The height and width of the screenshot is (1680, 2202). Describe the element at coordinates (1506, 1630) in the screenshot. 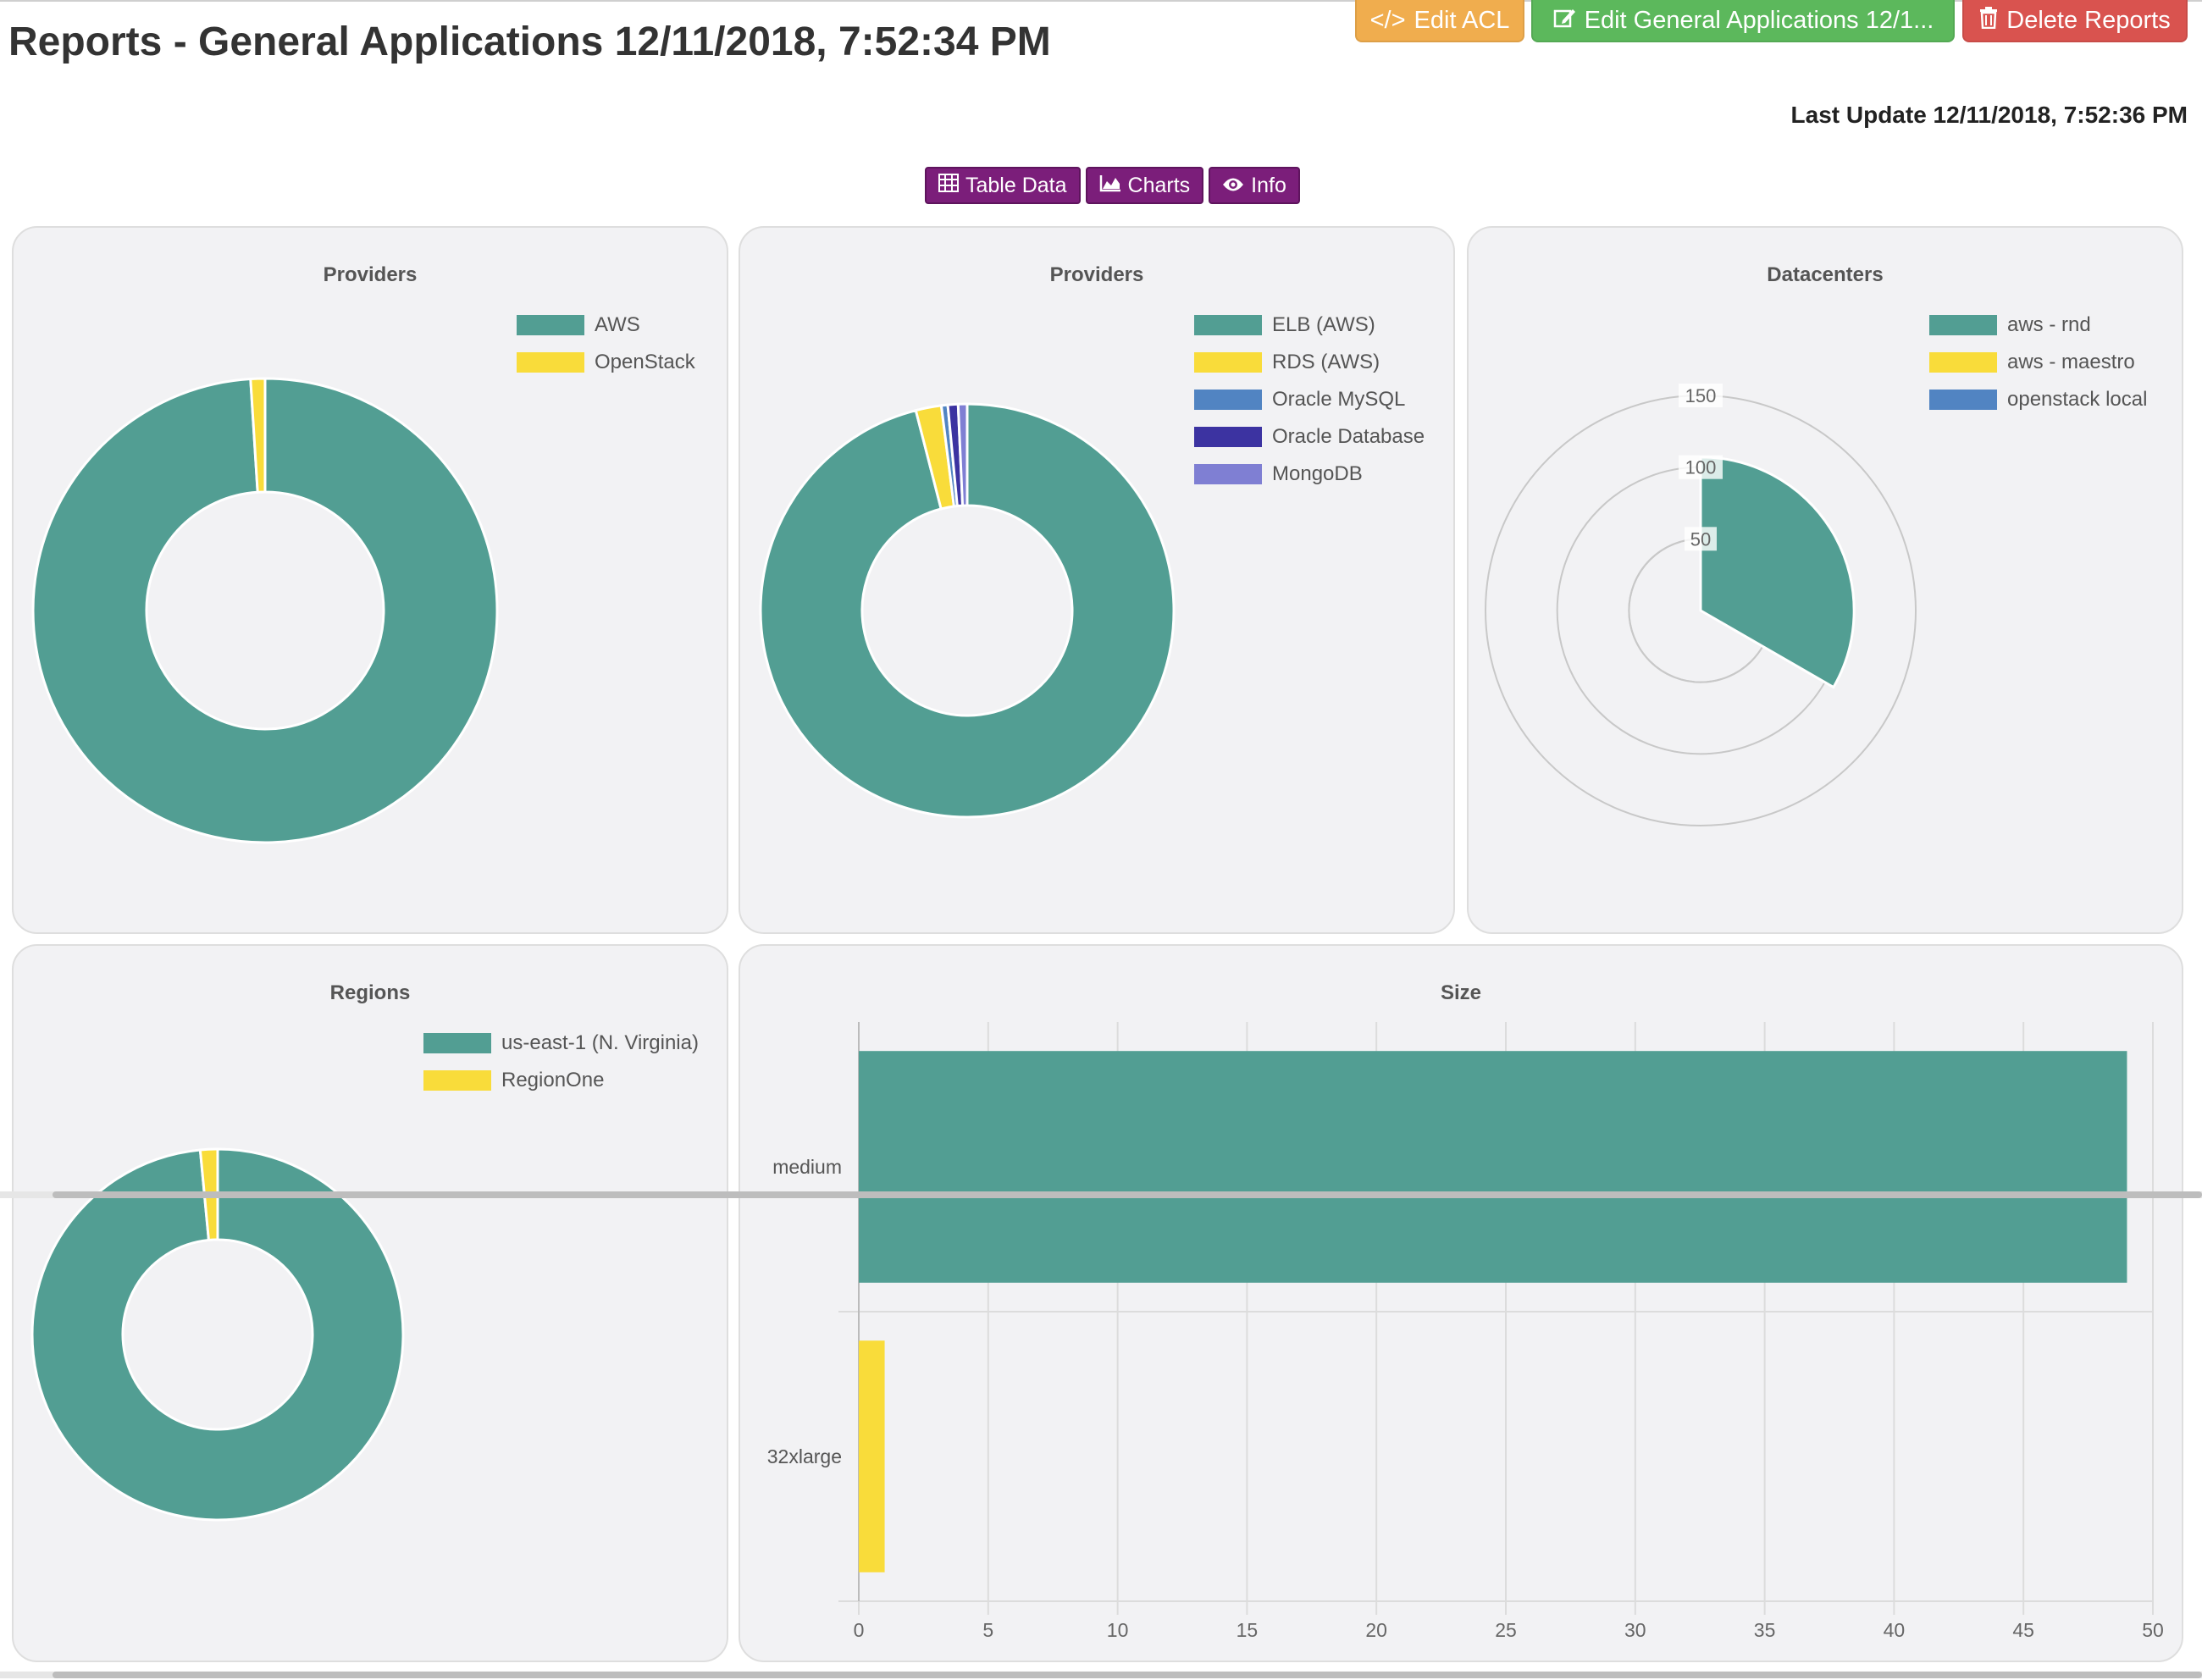

I see `x-tick-label: 25` at that location.